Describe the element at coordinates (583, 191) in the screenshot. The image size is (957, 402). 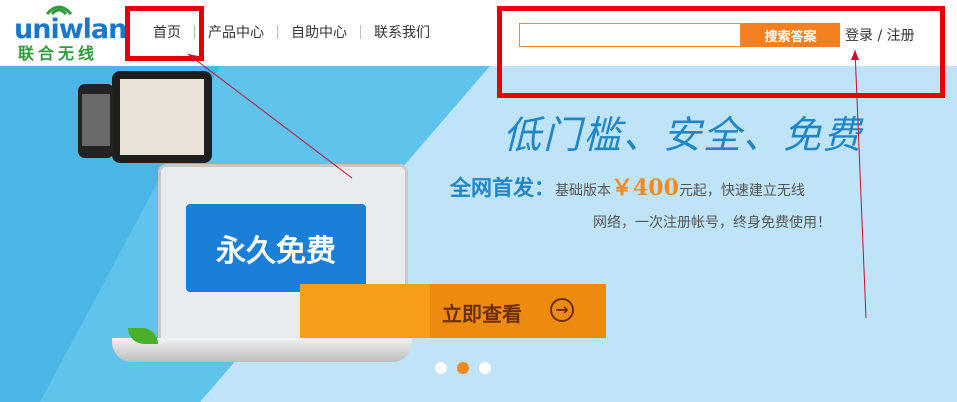
I see `desc-pre: 基础版本` at that location.